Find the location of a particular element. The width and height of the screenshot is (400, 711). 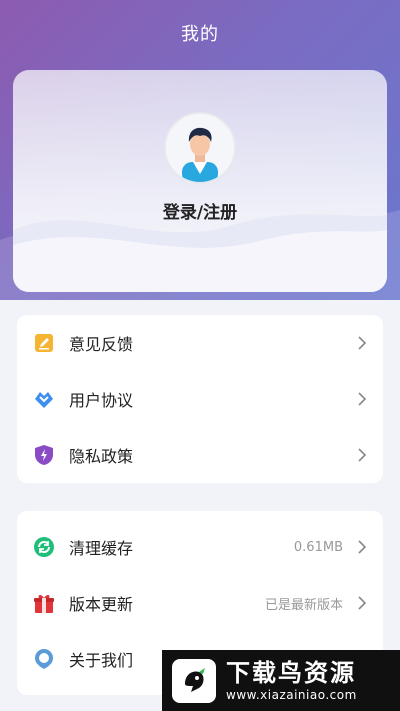

menu-item-privacy-policy: 隐私政策 is located at coordinates (200, 455).